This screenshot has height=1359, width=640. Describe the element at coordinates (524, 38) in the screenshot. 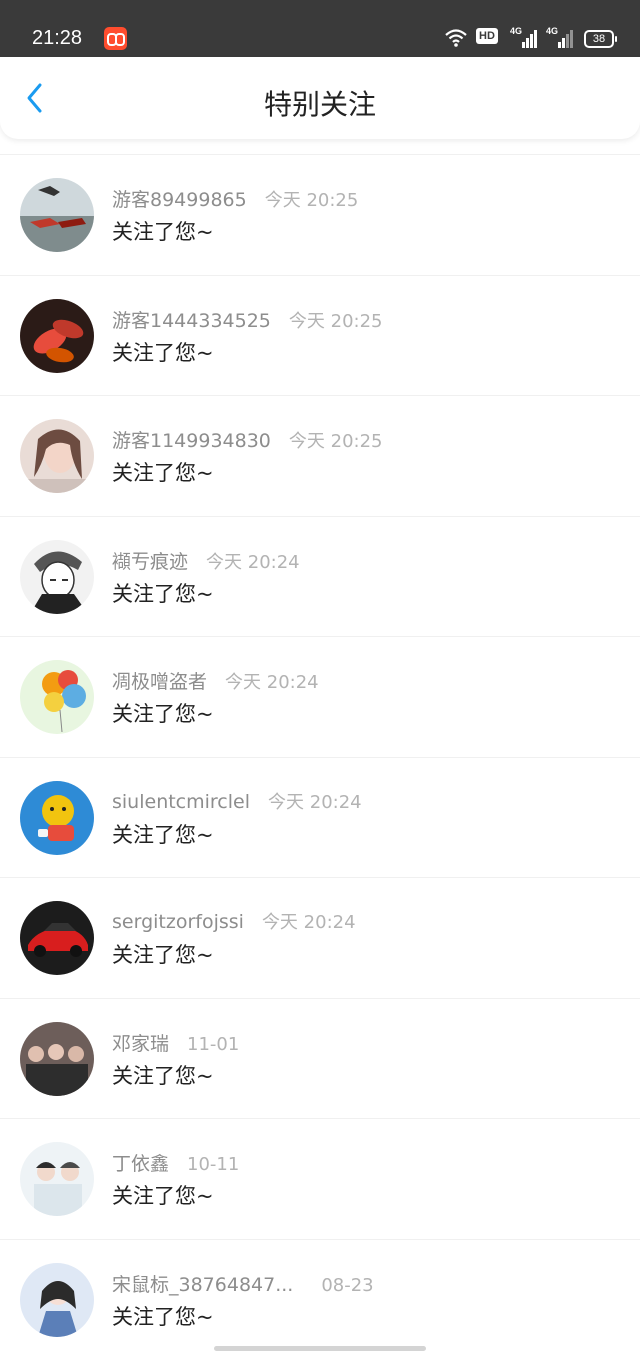

I see `signal-icon: 4G` at that location.